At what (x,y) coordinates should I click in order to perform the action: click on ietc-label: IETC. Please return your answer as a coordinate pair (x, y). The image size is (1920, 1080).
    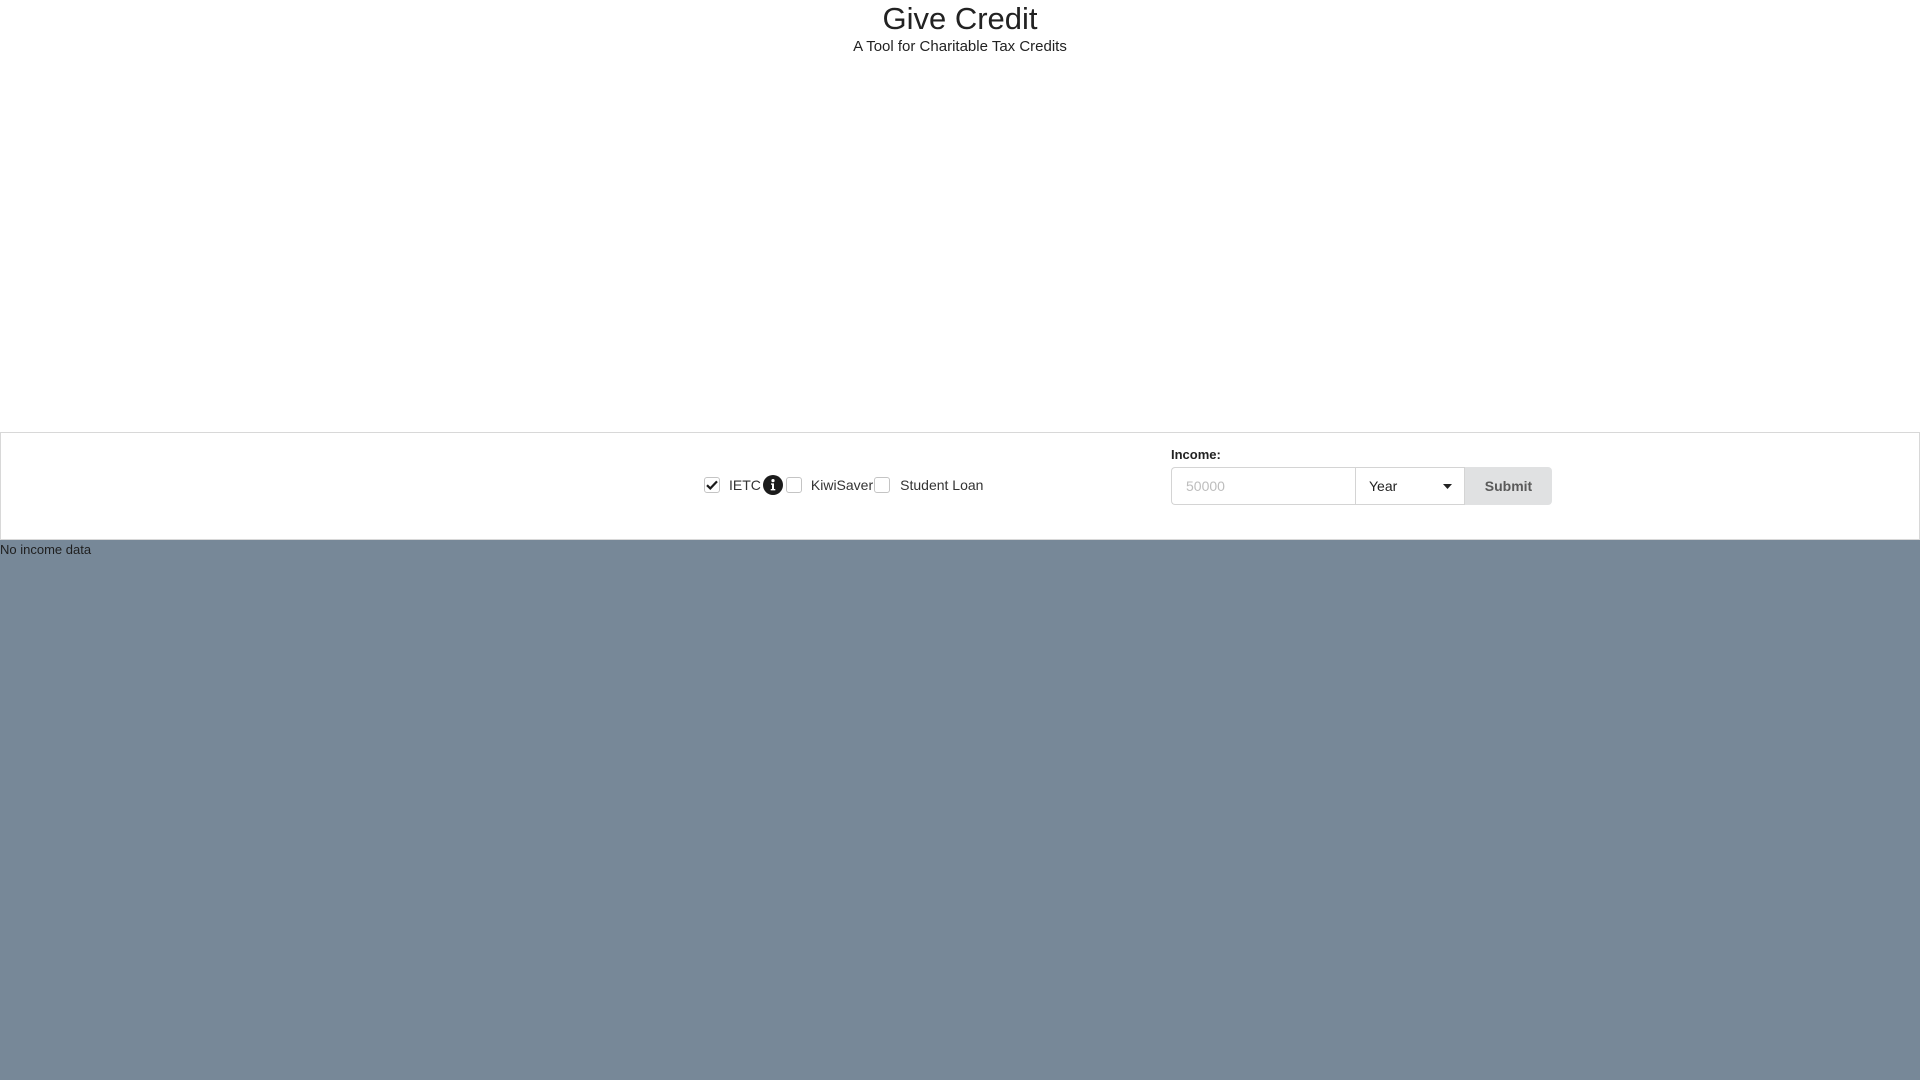
    Looking at the image, I should click on (745, 485).